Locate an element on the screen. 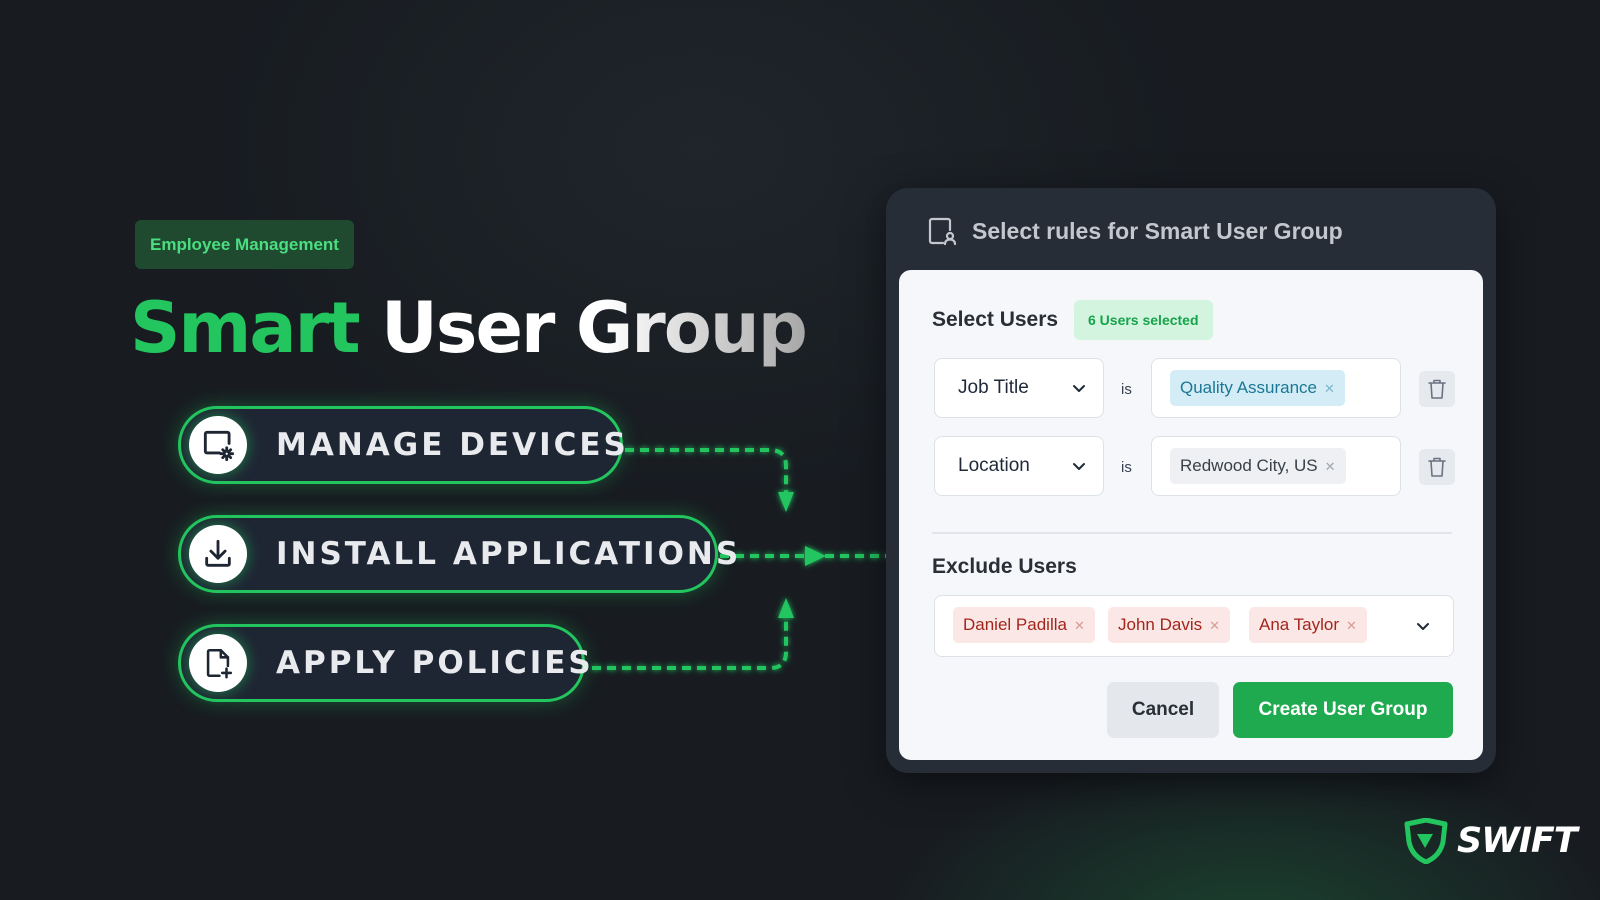 Image resolution: width=1600 pixels, height=900 pixels. select-users-heading: Select Users is located at coordinates (995, 319).